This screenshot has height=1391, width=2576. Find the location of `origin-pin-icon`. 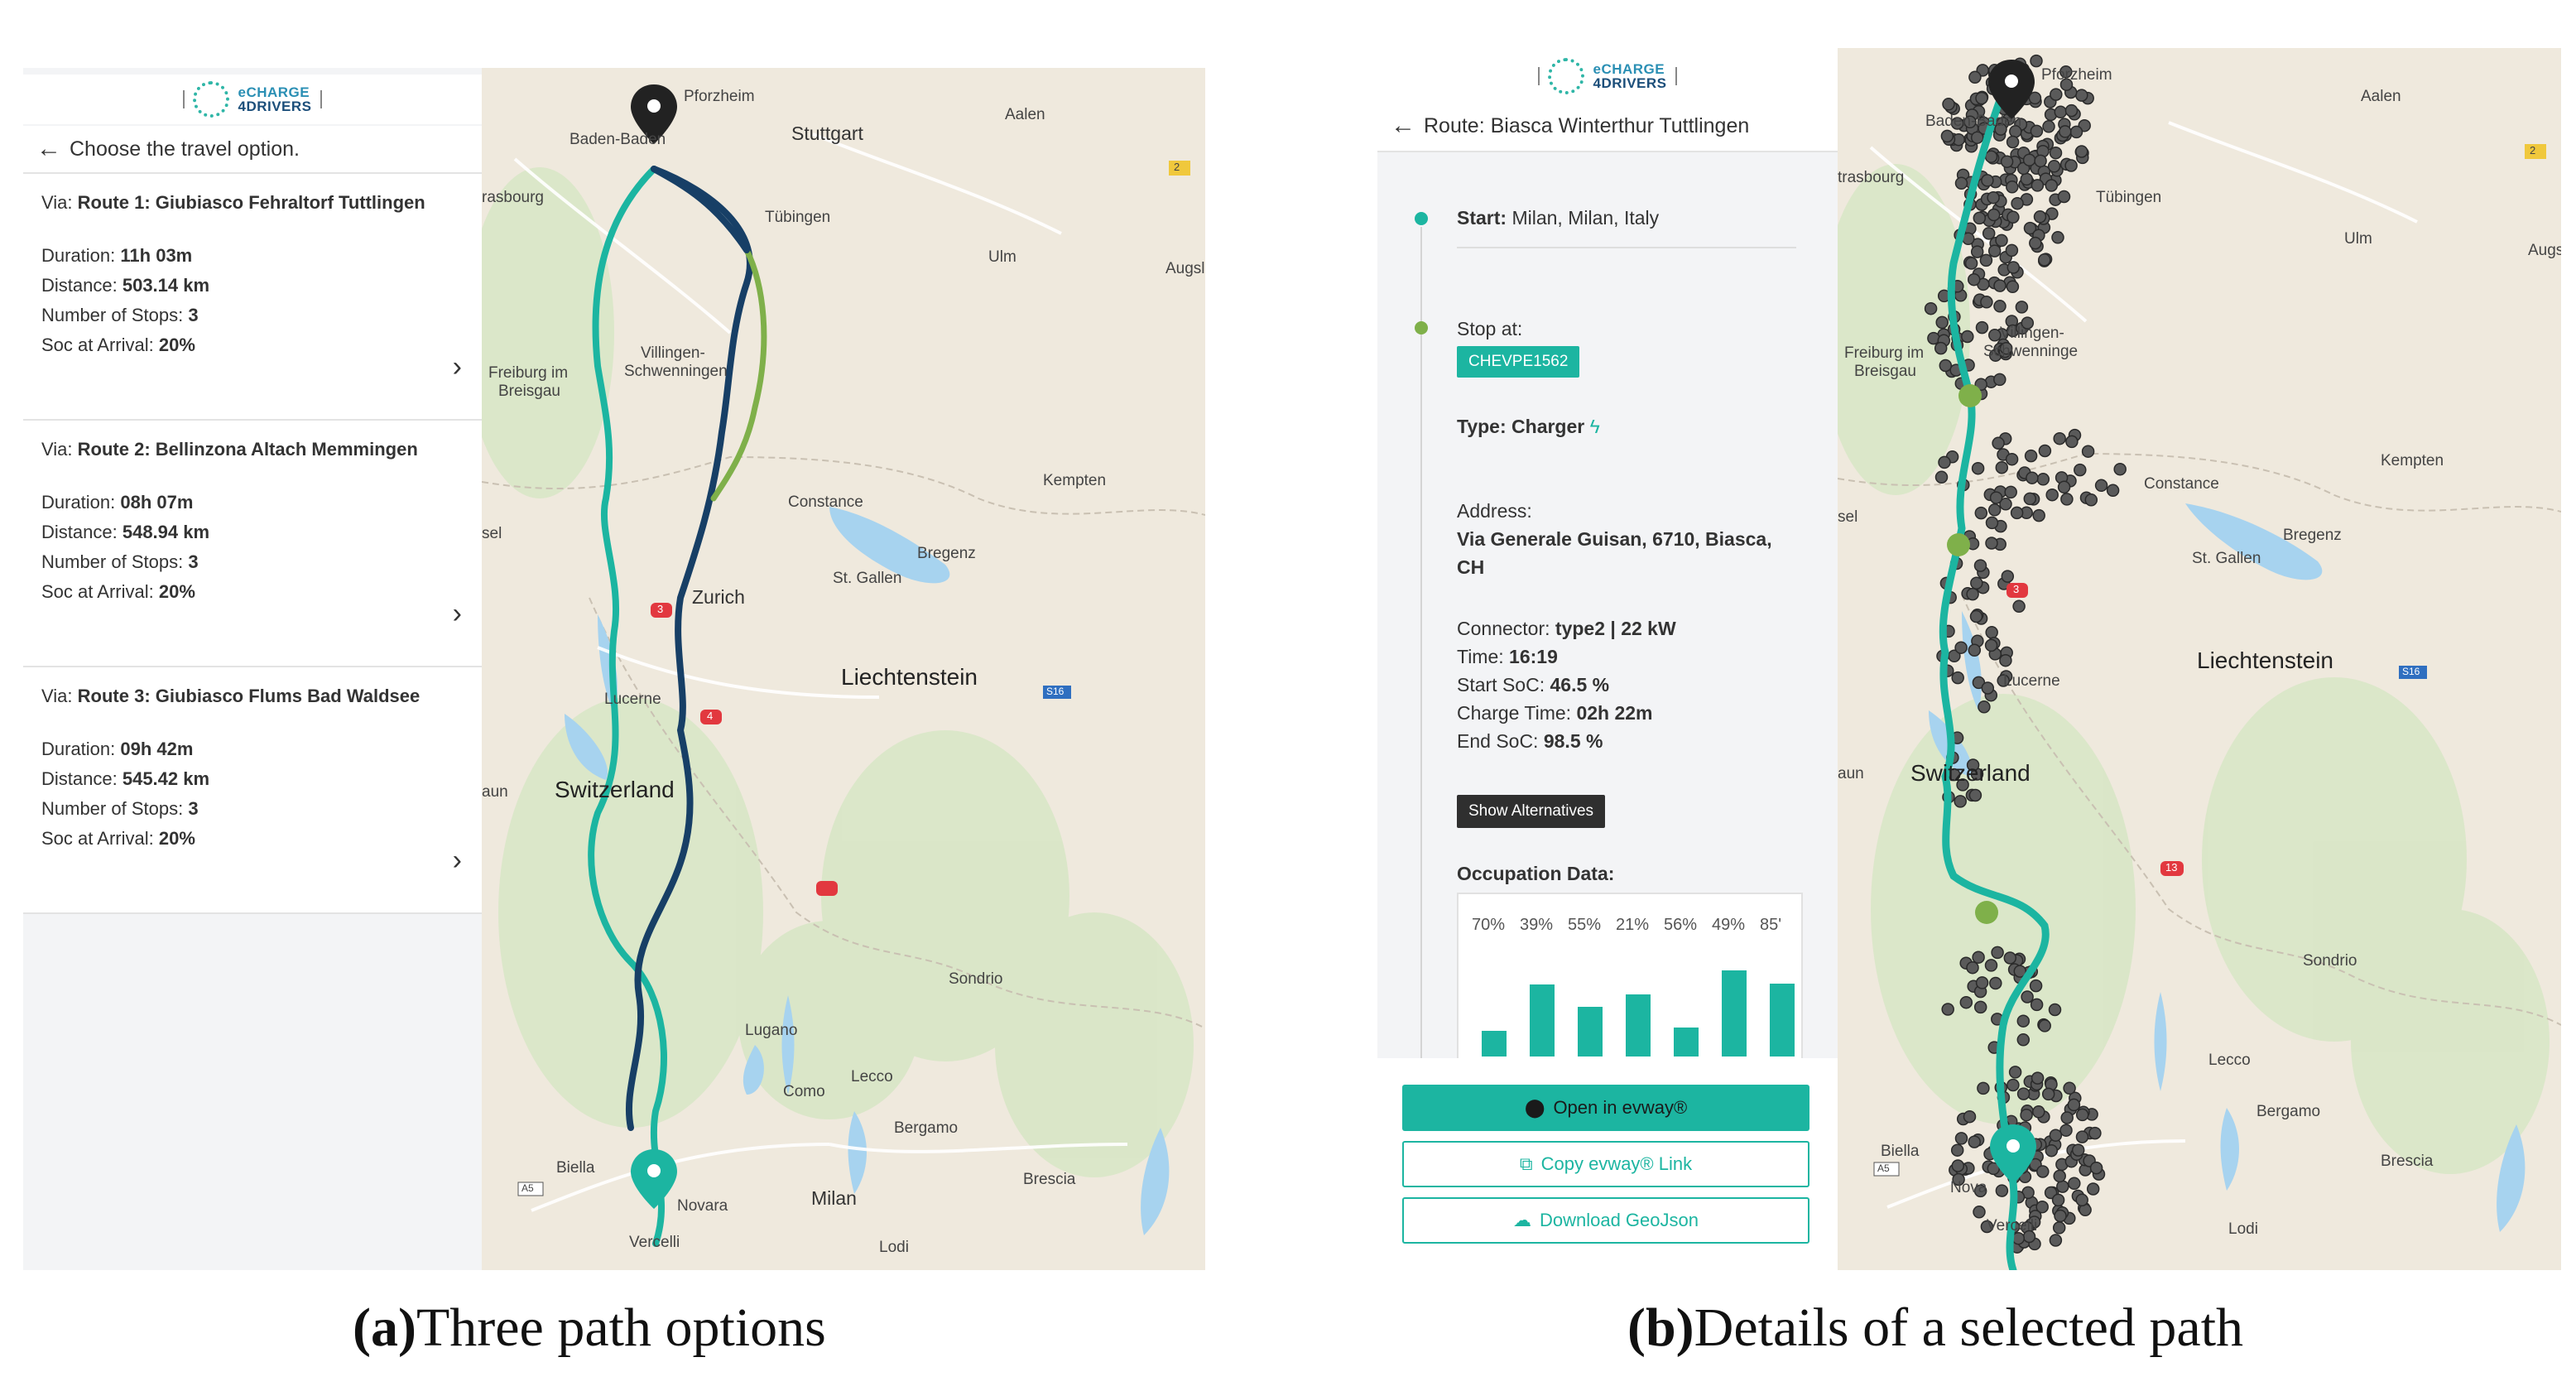

origin-pin-icon is located at coordinates (654, 1179).